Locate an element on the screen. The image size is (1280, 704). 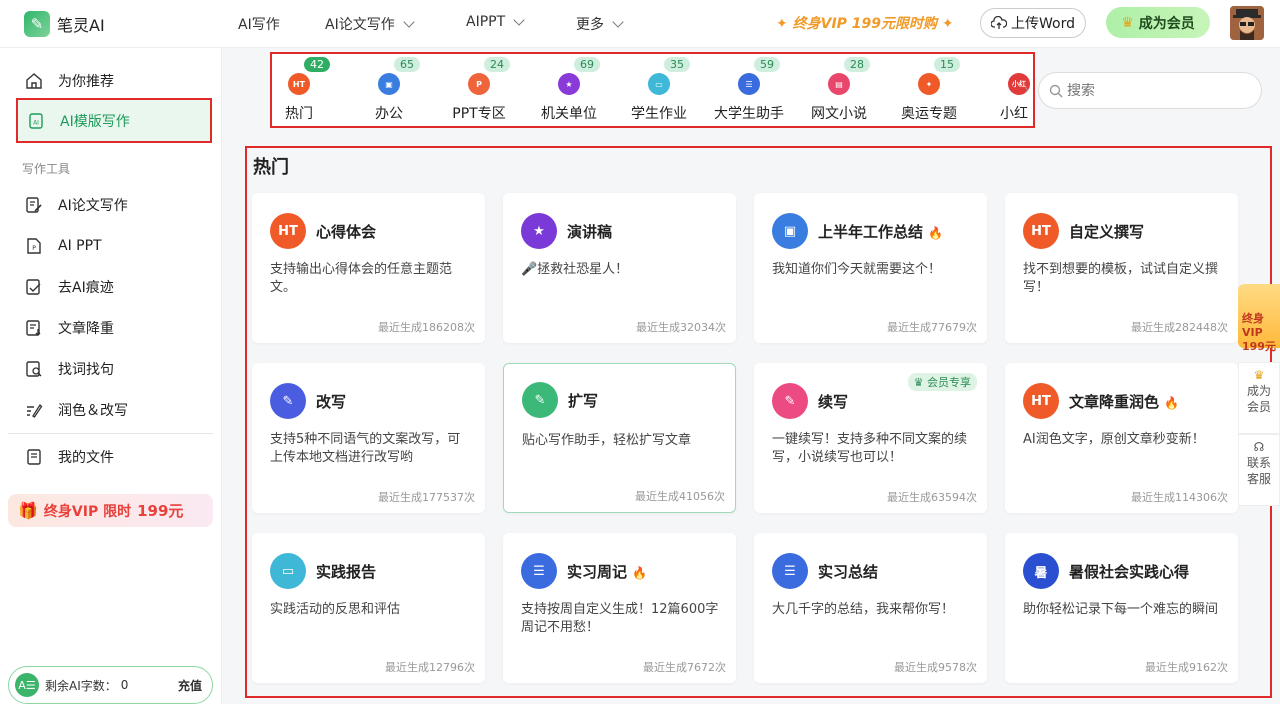
avatar-image is located at coordinates (1247, 23).